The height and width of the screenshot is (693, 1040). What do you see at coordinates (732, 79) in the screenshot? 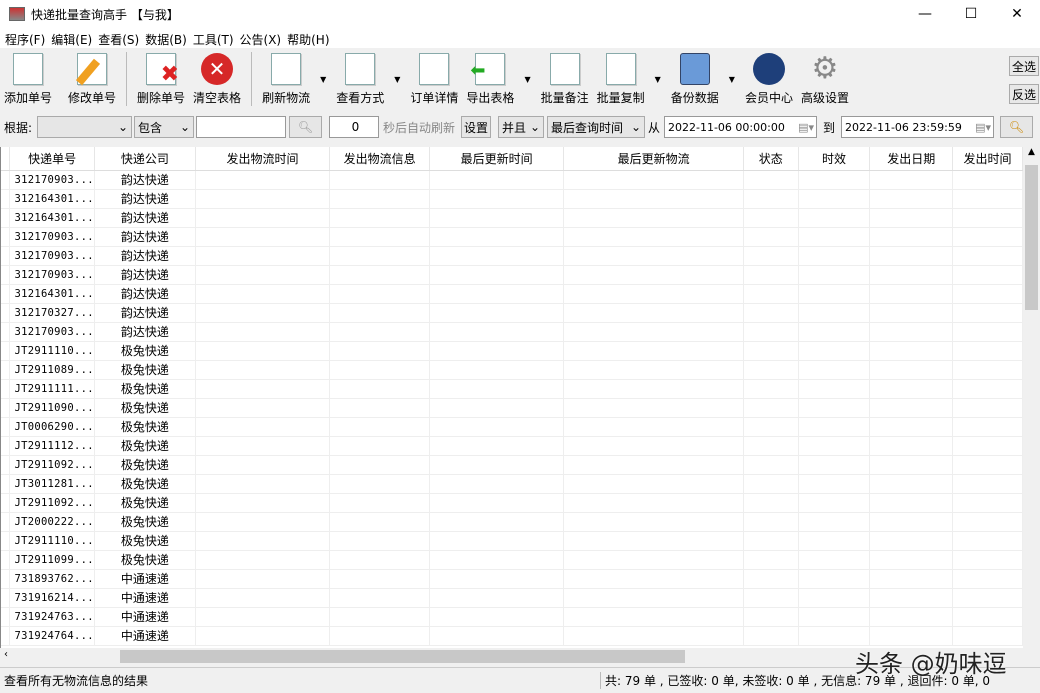
I see `backup-dropdown-icon: ▼` at bounding box center [732, 79].